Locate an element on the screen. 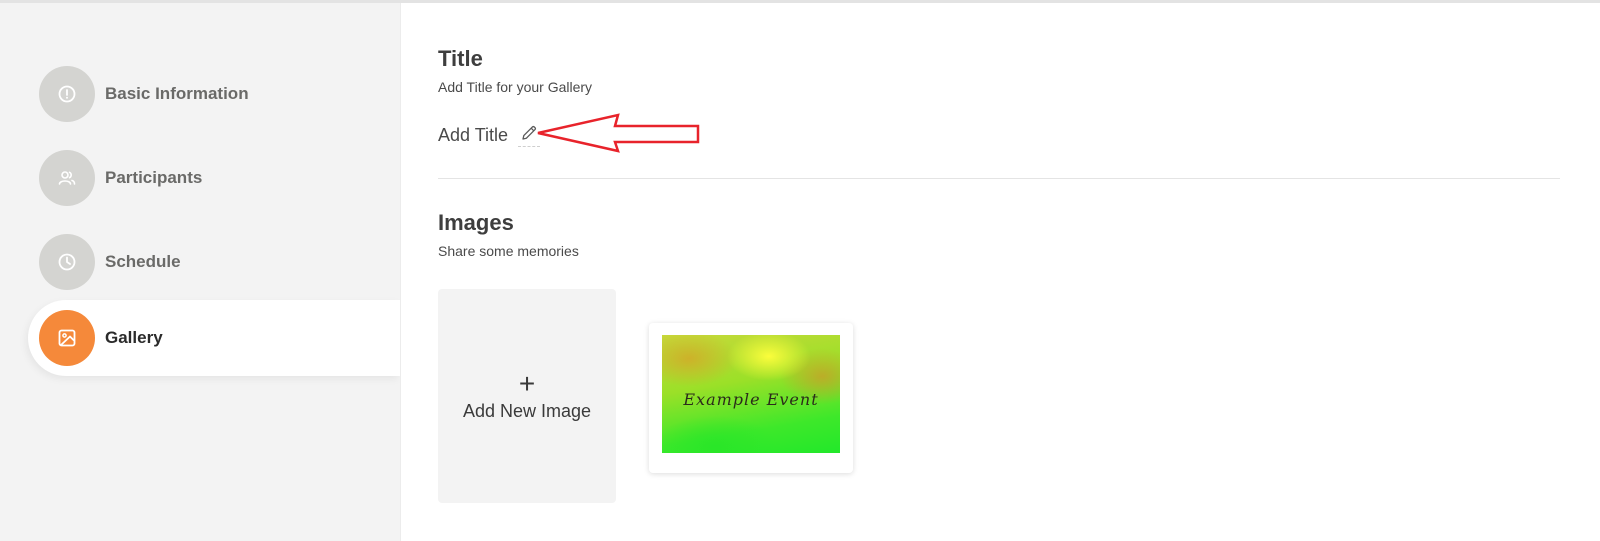  info-icon is located at coordinates (67, 94).